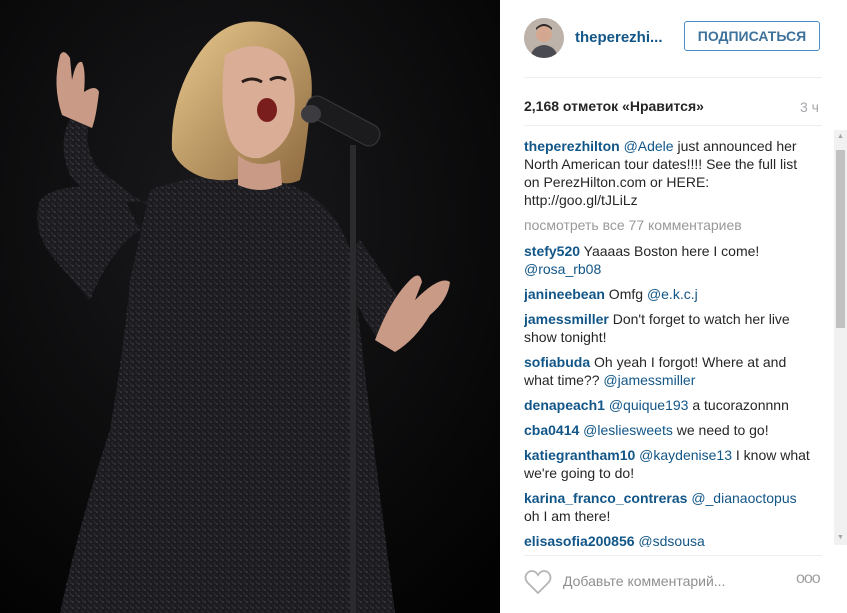 This screenshot has width=847, height=613. I want to click on comment-mention: @lesliesweets, so click(628, 430).